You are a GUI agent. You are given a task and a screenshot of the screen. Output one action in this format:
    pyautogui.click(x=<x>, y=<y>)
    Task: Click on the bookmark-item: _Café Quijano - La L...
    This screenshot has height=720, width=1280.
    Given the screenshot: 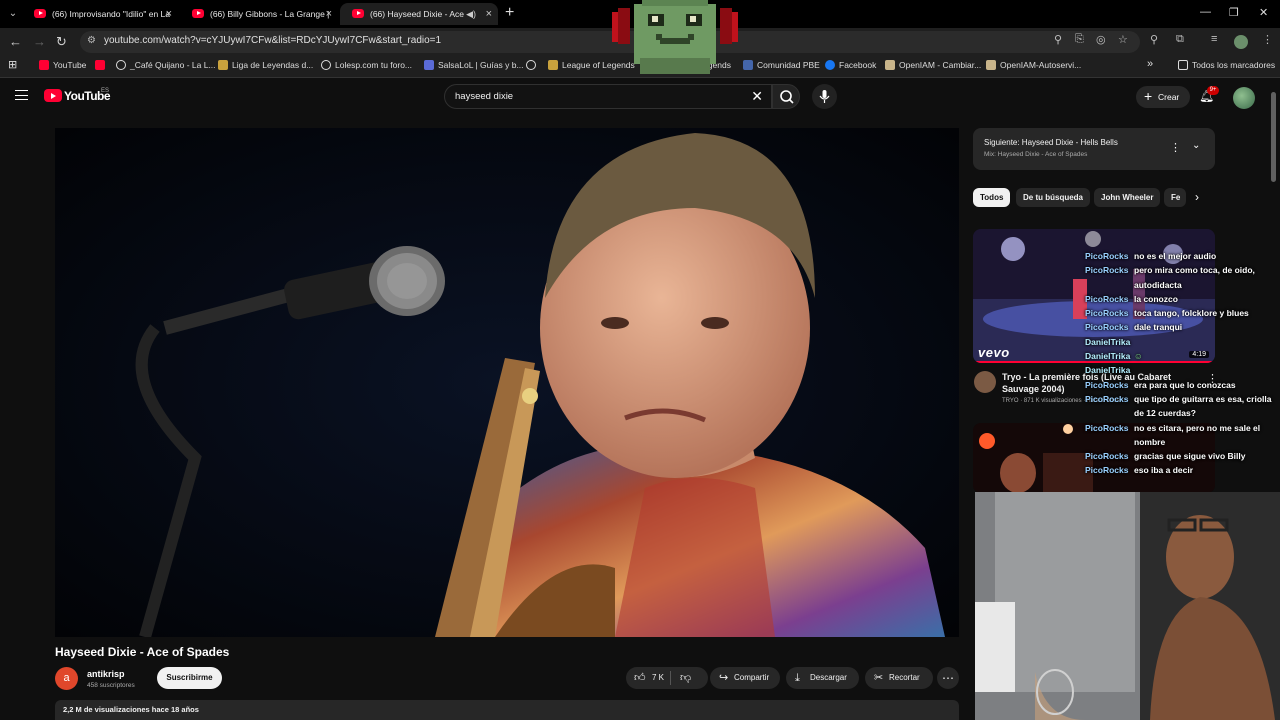 What is the action you would take?
    pyautogui.click(x=166, y=65)
    